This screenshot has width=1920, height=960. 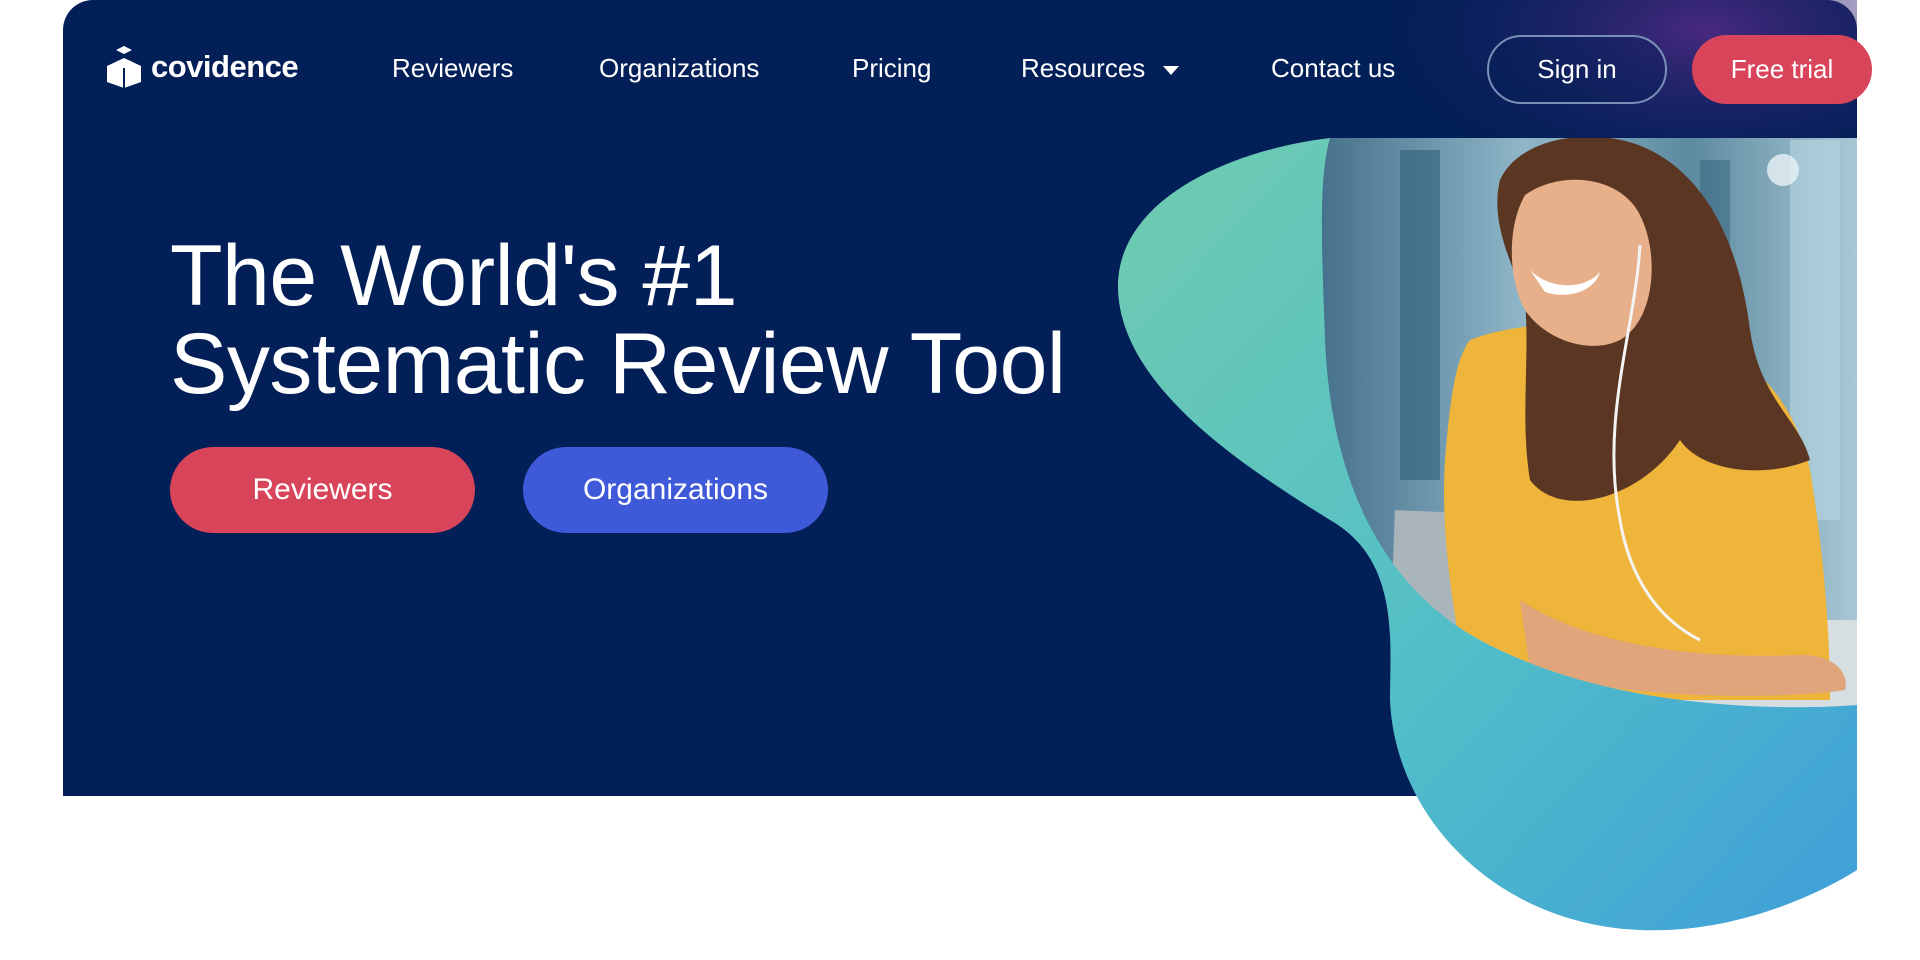 I want to click on nav-organizations: Organizations, so click(x=679, y=68).